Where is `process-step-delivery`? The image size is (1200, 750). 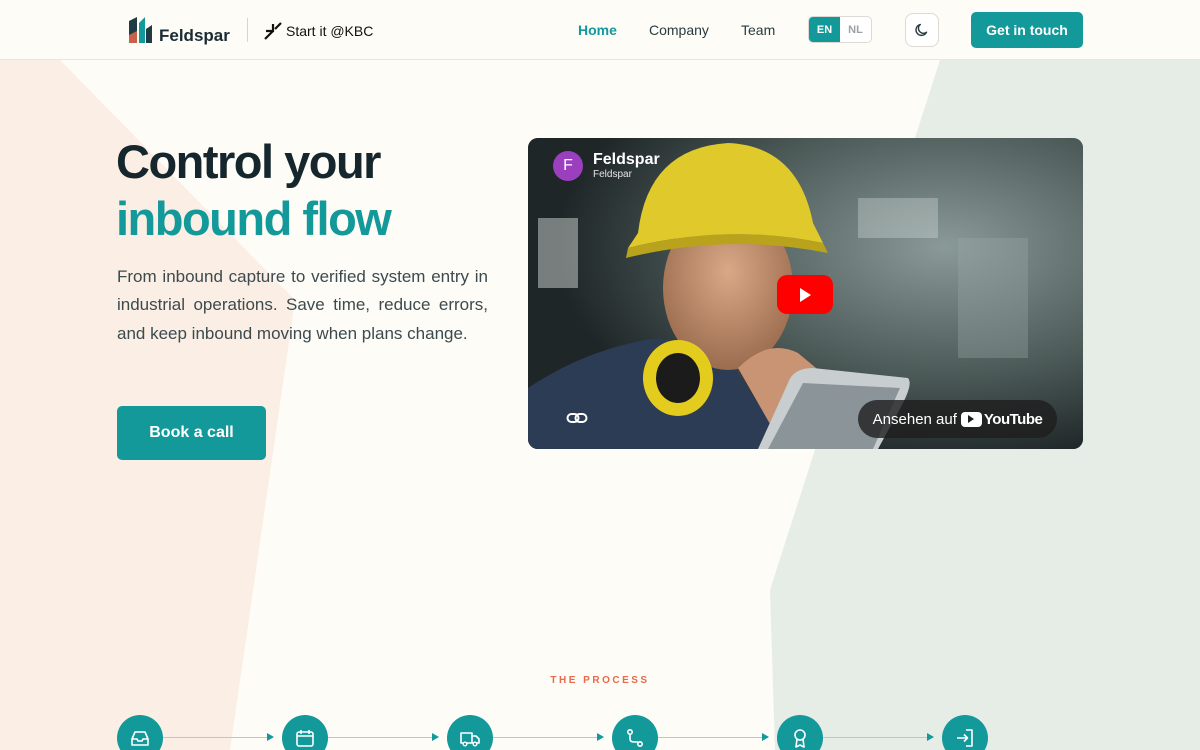
process-step-delivery is located at coordinates (470, 732).